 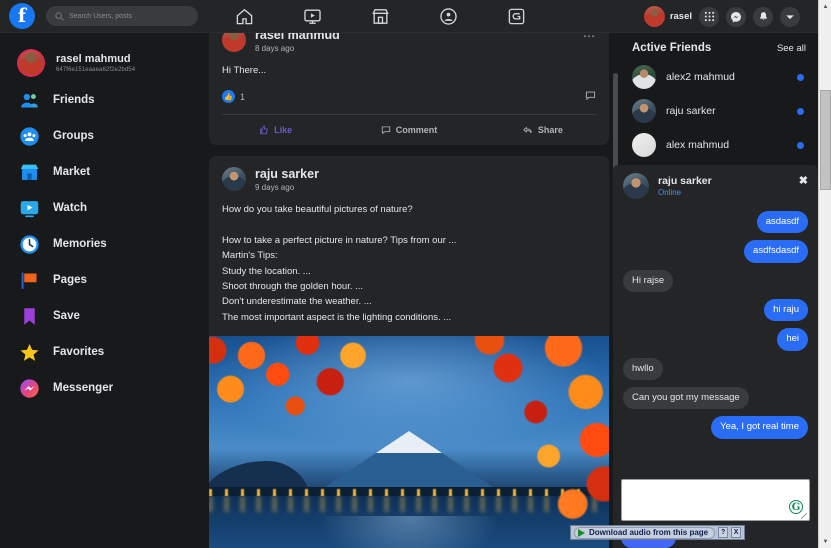 What do you see at coordinates (589, 38) in the screenshot?
I see `post-options-icon: ⋯` at bounding box center [589, 38].